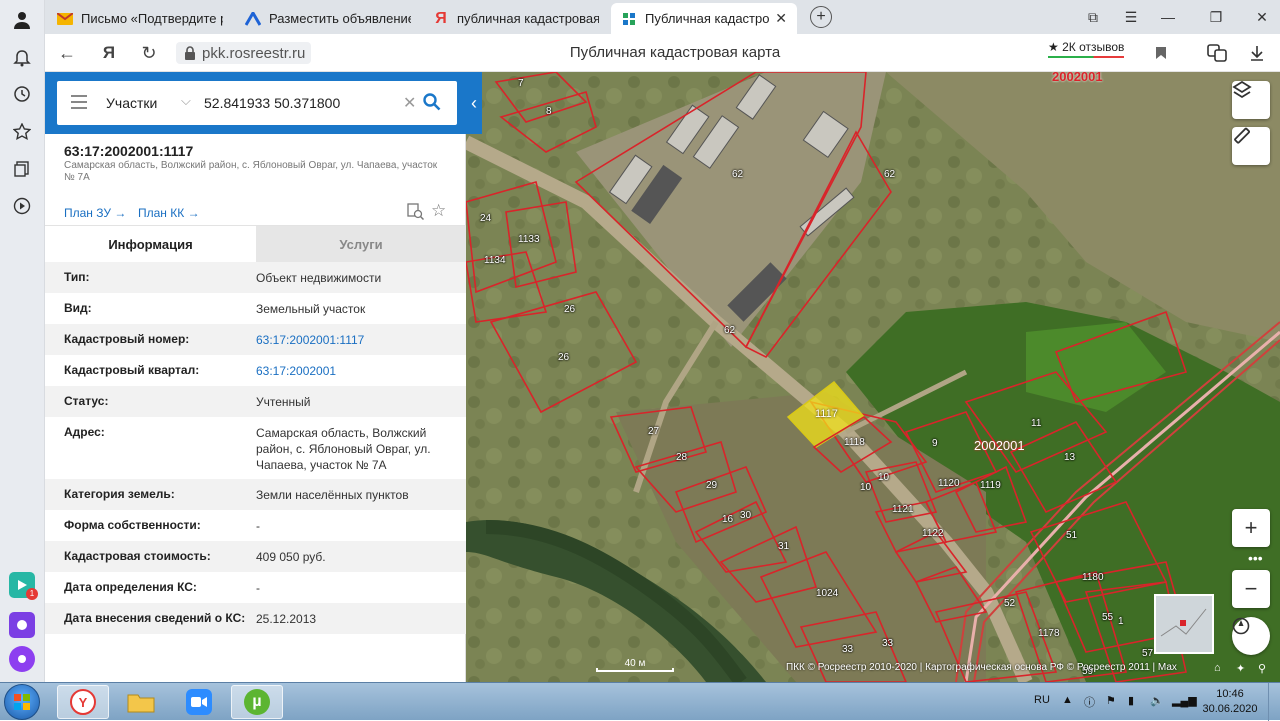  What do you see at coordinates (1251, 589) in the screenshot?
I see `zoom-out-button: −` at bounding box center [1251, 589].